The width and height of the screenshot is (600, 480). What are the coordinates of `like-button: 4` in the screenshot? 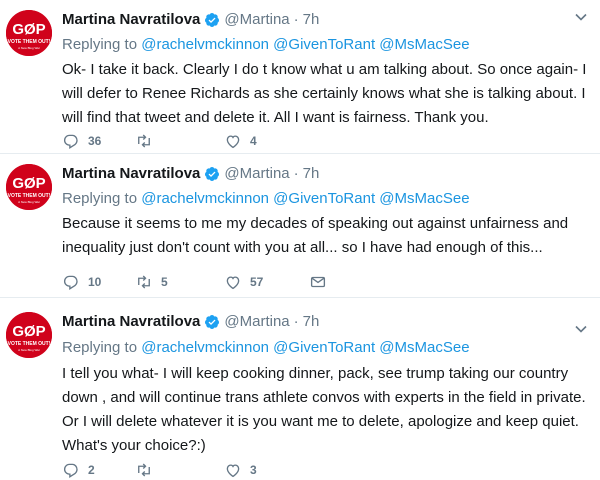 It's located at (240, 141).